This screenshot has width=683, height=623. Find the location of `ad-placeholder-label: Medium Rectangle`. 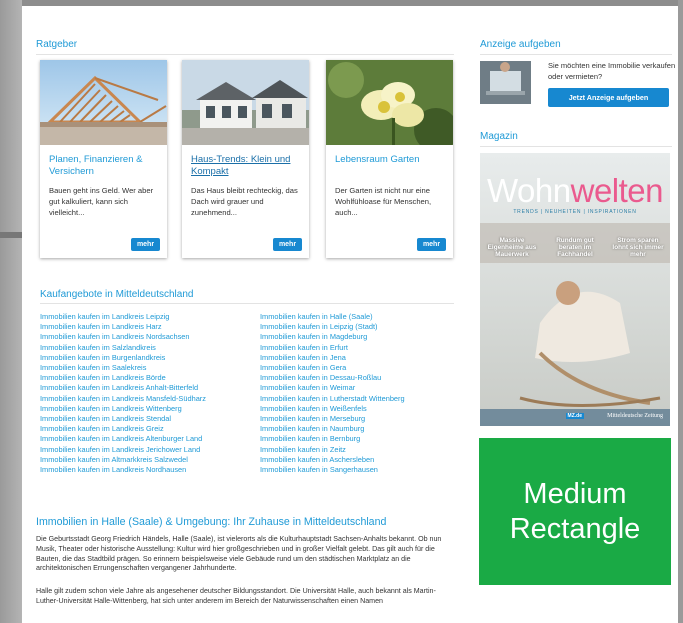

ad-placeholder-label: Medium Rectangle is located at coordinates (575, 511).